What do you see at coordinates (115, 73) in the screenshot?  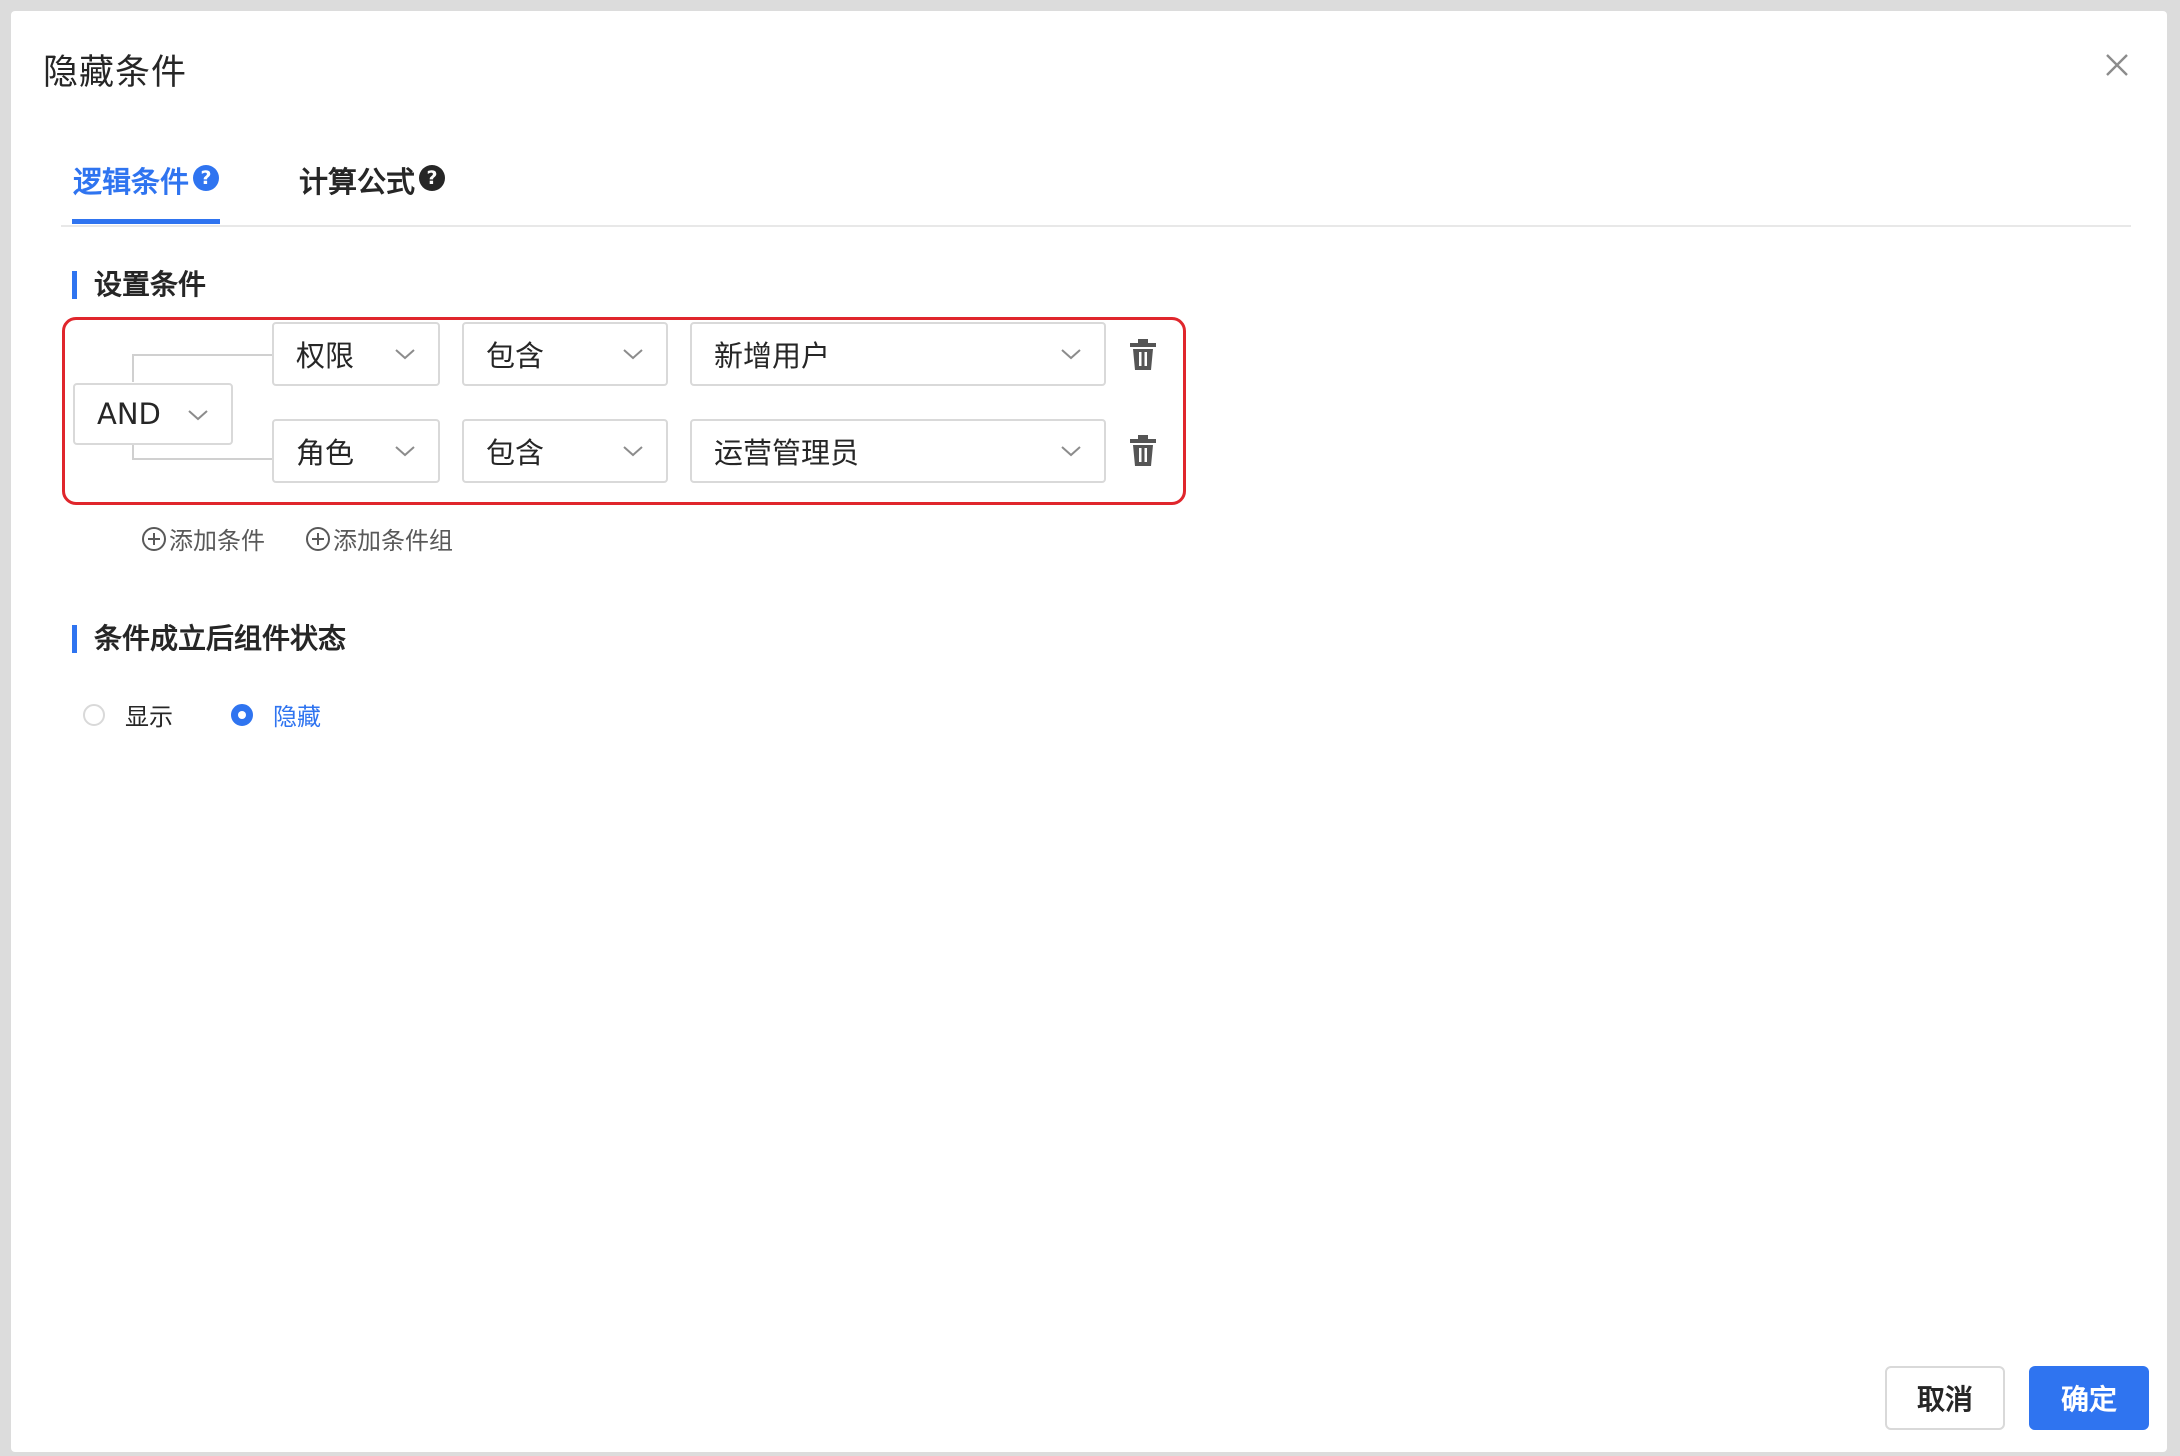 I see `dialog-title: 隐藏条件` at bounding box center [115, 73].